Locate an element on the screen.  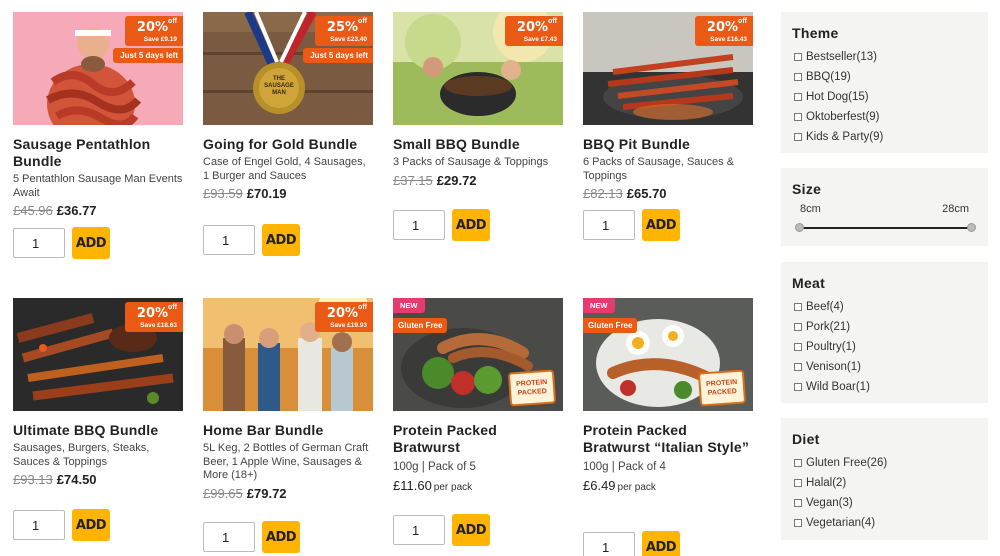
current-price: £74.50 is located at coordinates (76, 479).